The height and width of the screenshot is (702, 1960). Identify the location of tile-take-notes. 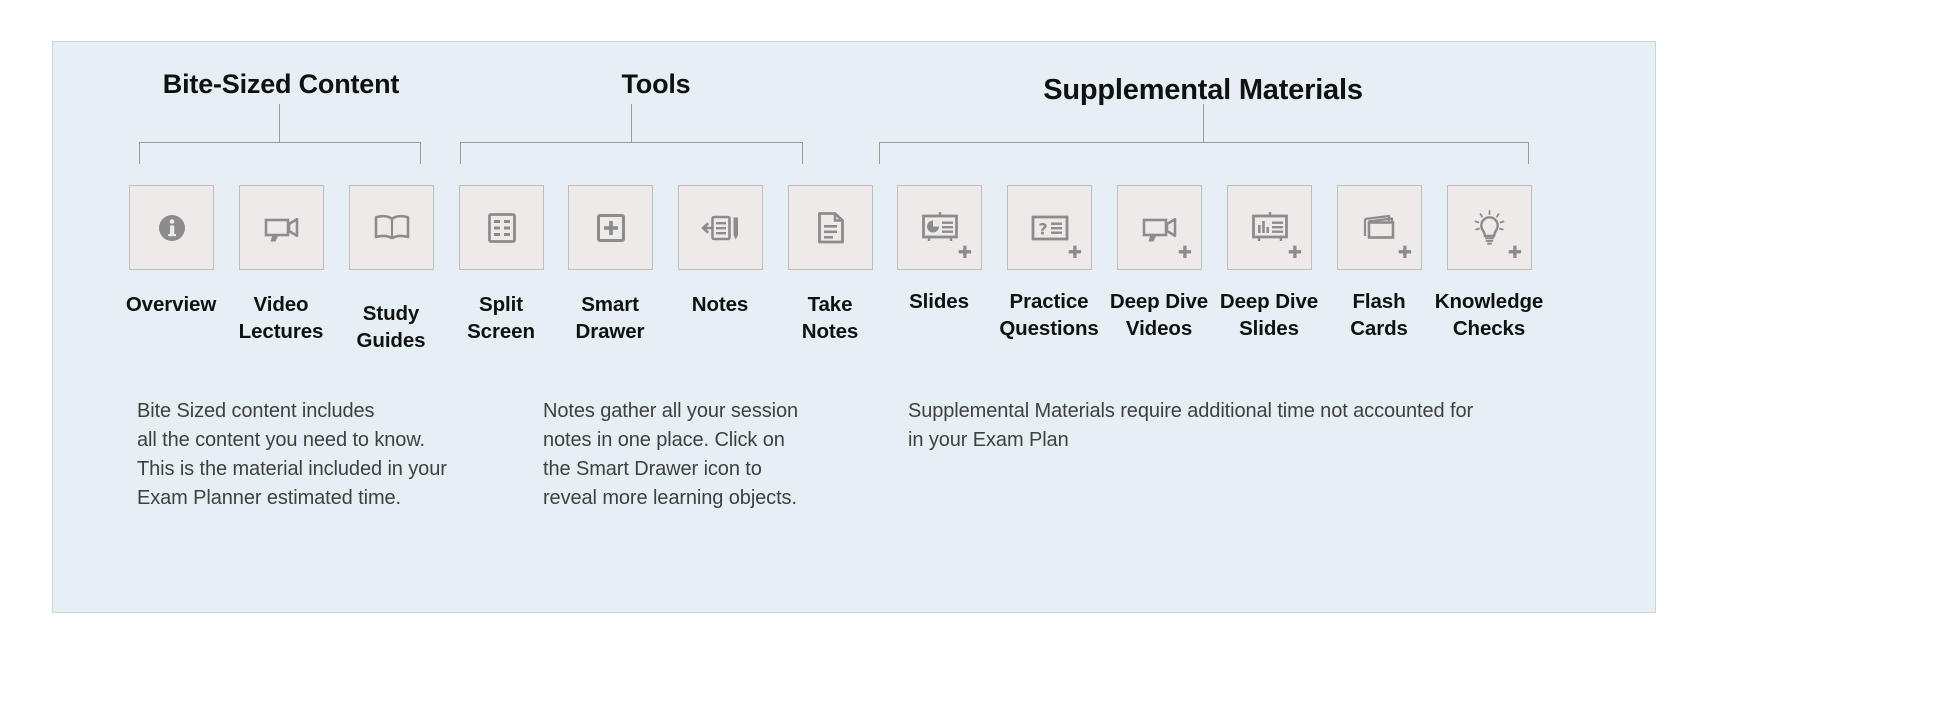
(830, 227).